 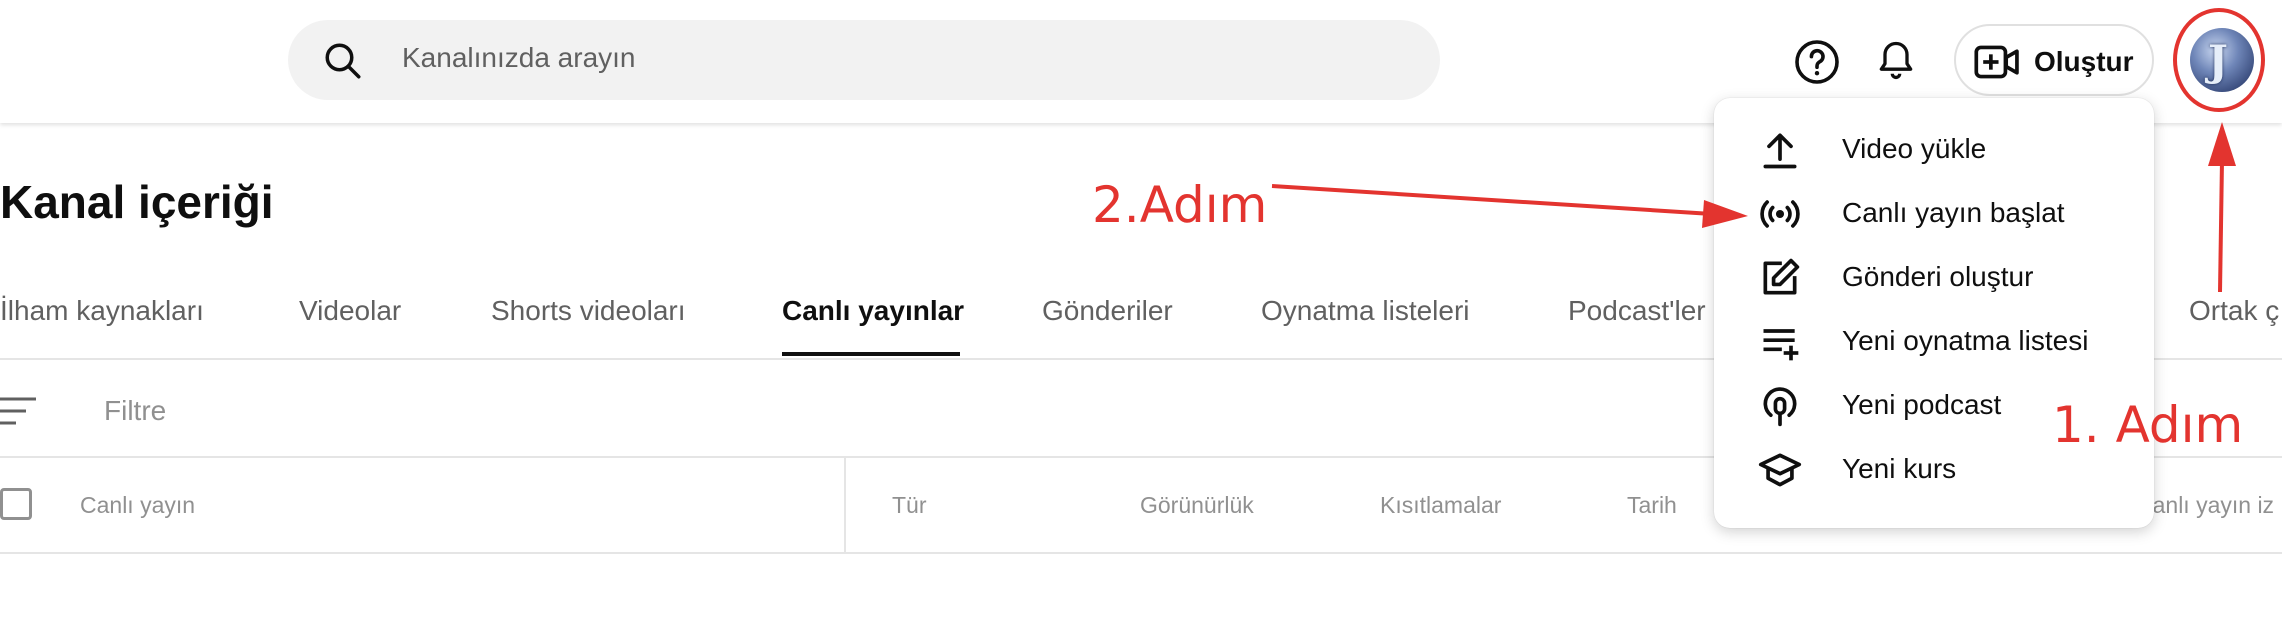 What do you see at coordinates (1780, 407) in the screenshot?
I see `podcast-icon` at bounding box center [1780, 407].